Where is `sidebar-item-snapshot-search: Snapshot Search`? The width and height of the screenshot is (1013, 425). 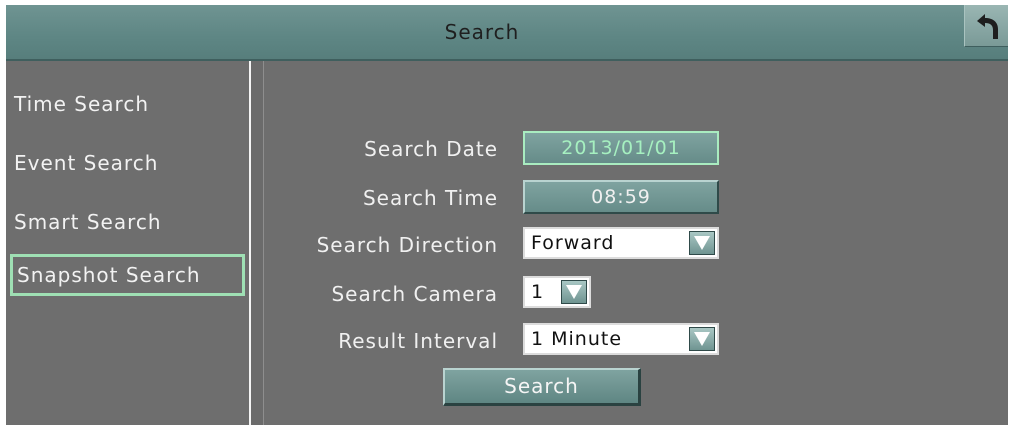 sidebar-item-snapshot-search: Snapshot Search is located at coordinates (127, 275).